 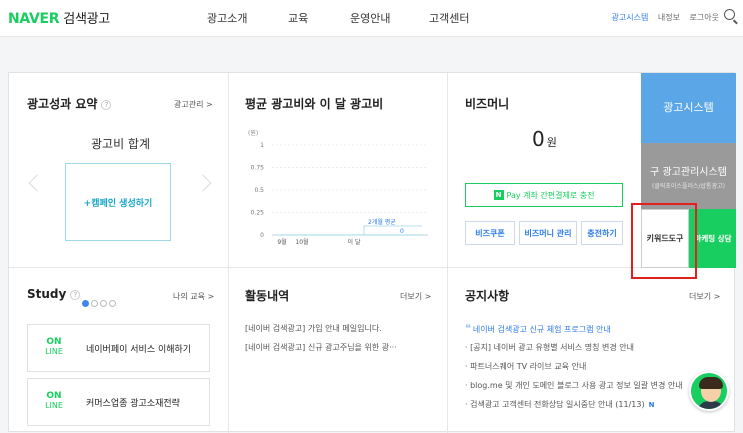 What do you see at coordinates (576, 385) in the screenshot?
I see `notice-item-text: blog.me 및 개인 도메인 블로그 사용 광고 정보 일괄 변경 안내` at bounding box center [576, 385].